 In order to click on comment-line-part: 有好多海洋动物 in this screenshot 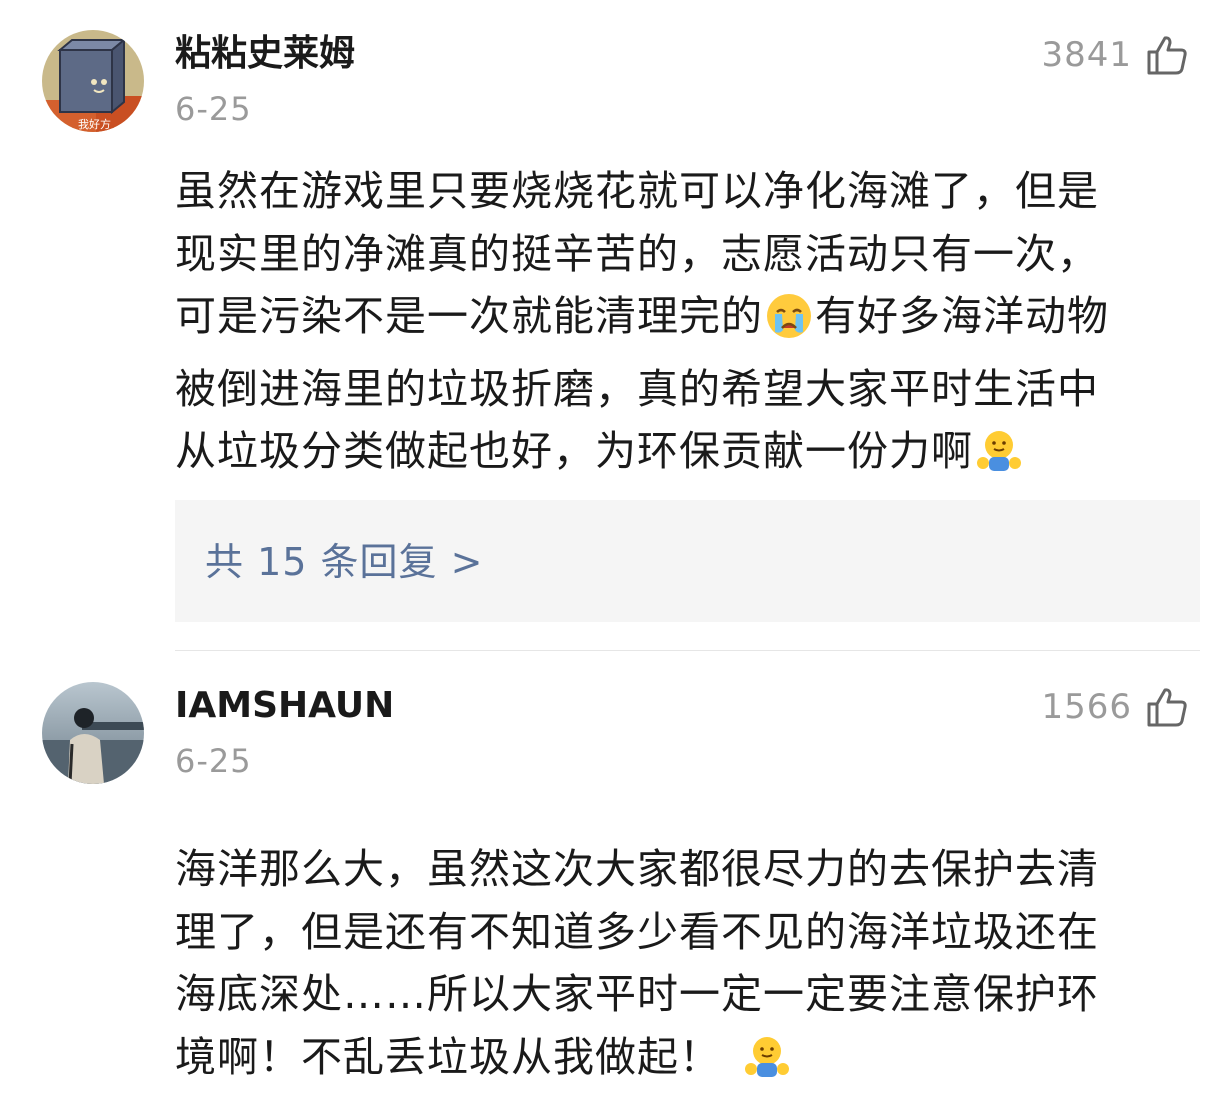, I will do `click(962, 316)`.